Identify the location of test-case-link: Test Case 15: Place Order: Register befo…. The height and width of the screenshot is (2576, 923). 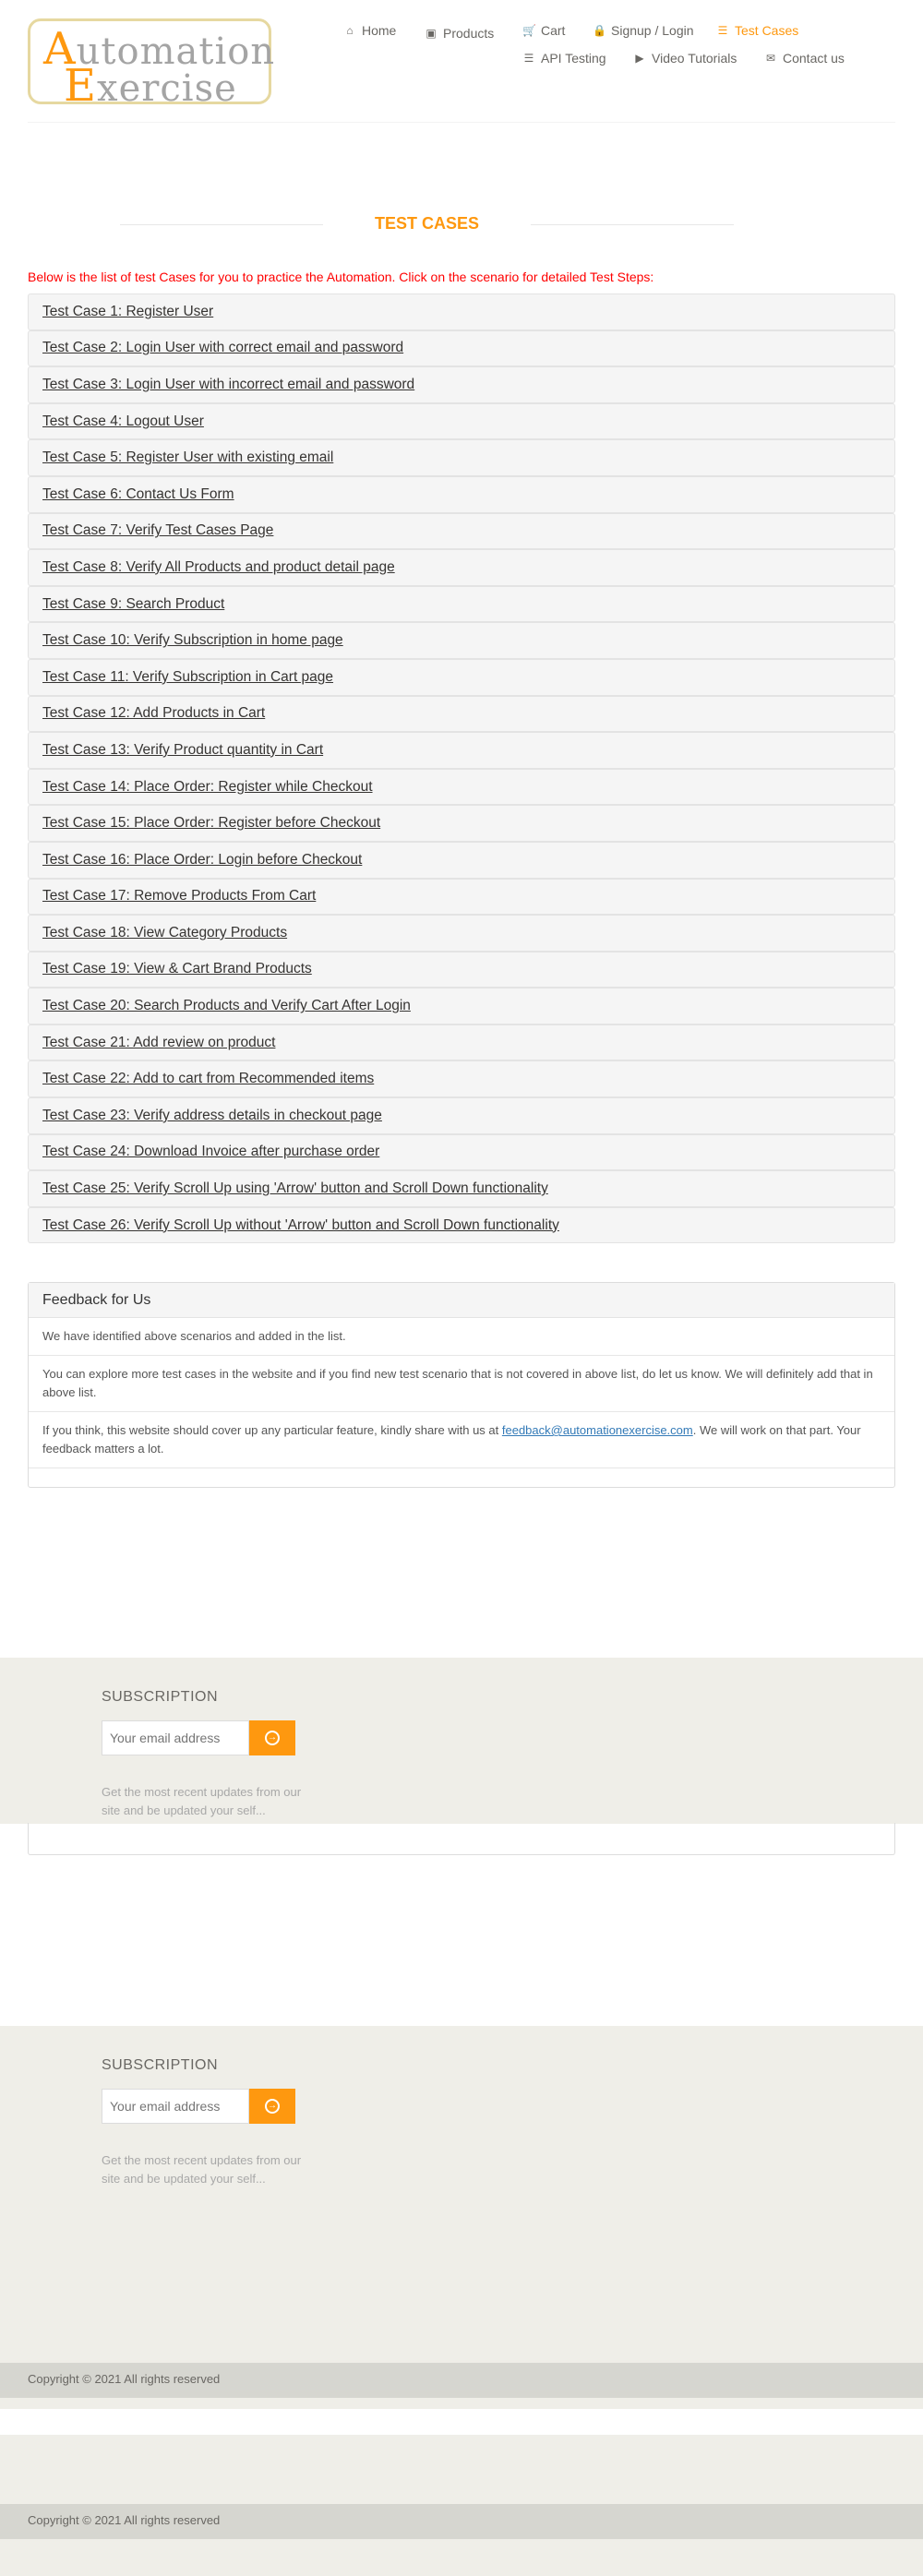
(211, 824).